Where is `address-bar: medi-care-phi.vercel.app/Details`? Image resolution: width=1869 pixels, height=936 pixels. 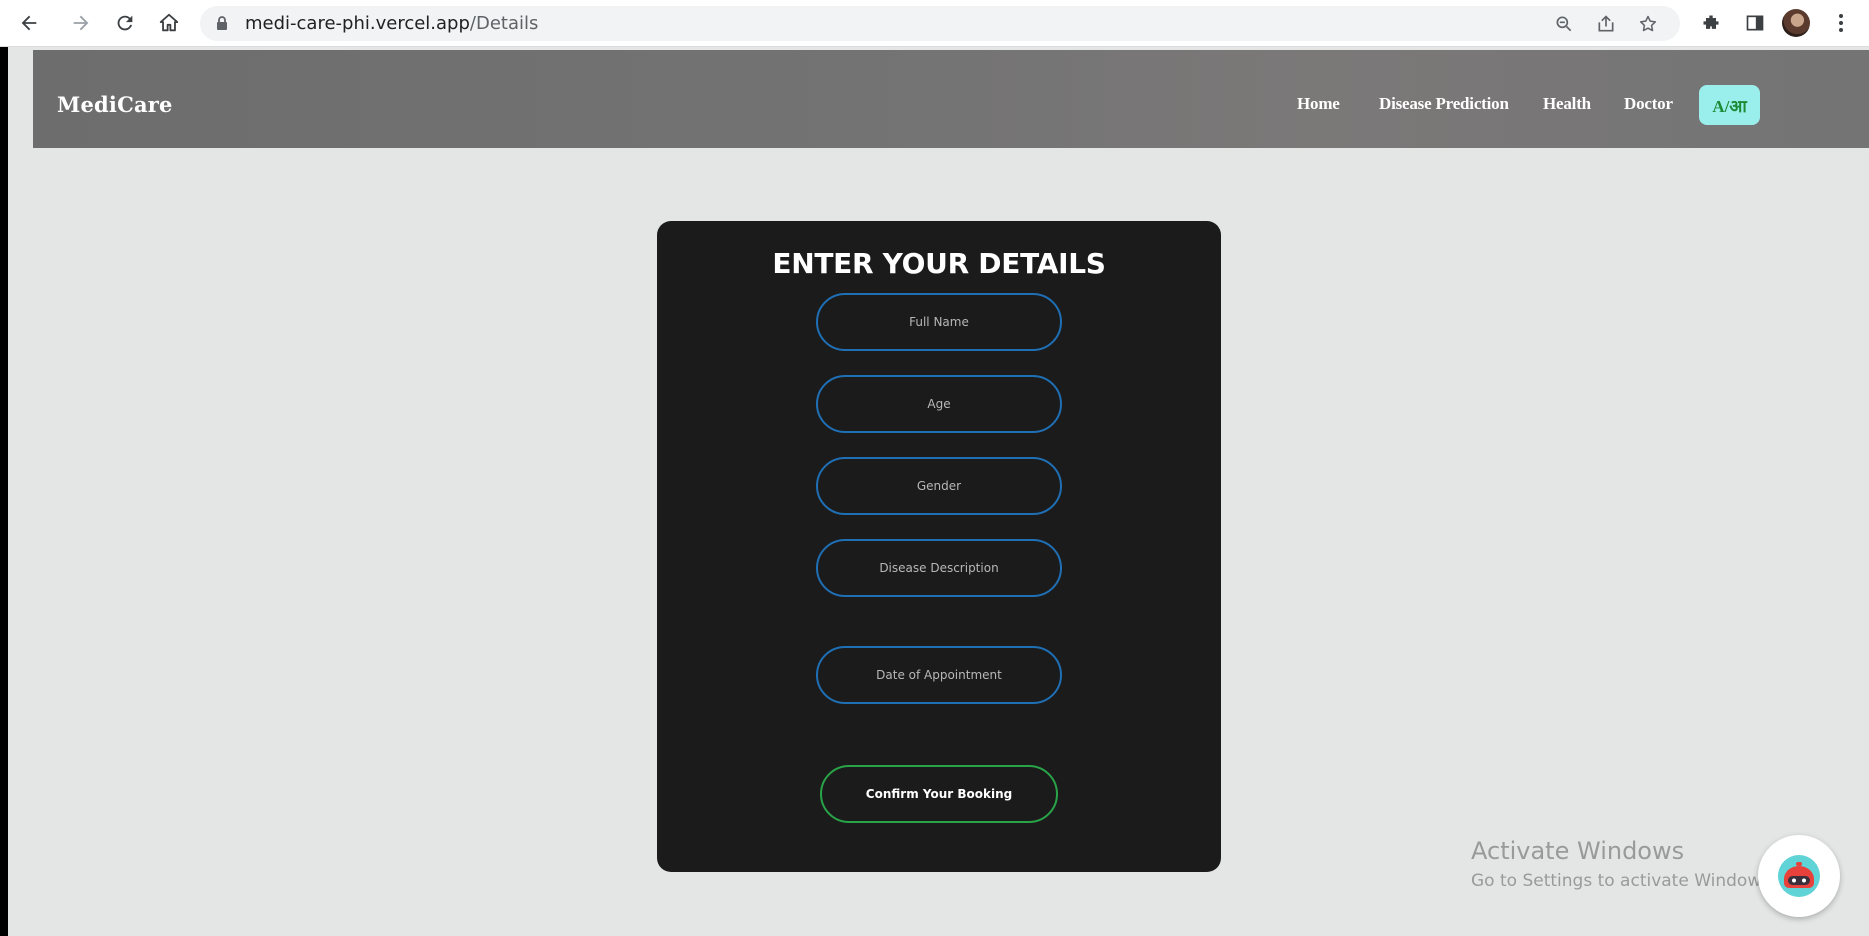 address-bar: medi-care-phi.vercel.app/Details is located at coordinates (940, 23).